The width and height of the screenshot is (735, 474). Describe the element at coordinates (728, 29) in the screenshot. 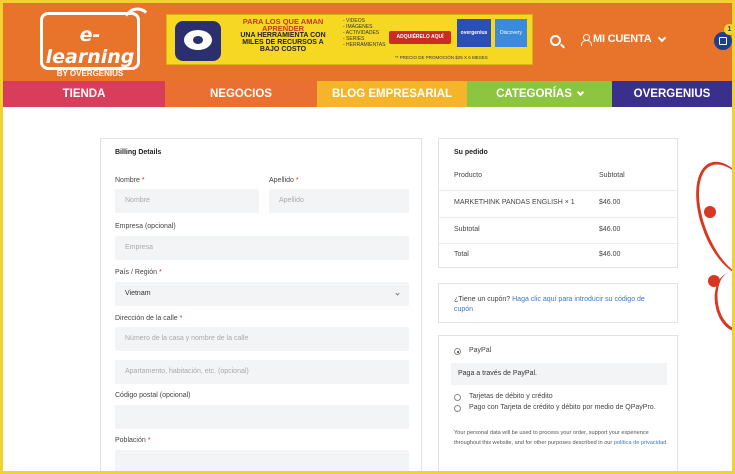

I see `cart-count-badge: 1` at that location.